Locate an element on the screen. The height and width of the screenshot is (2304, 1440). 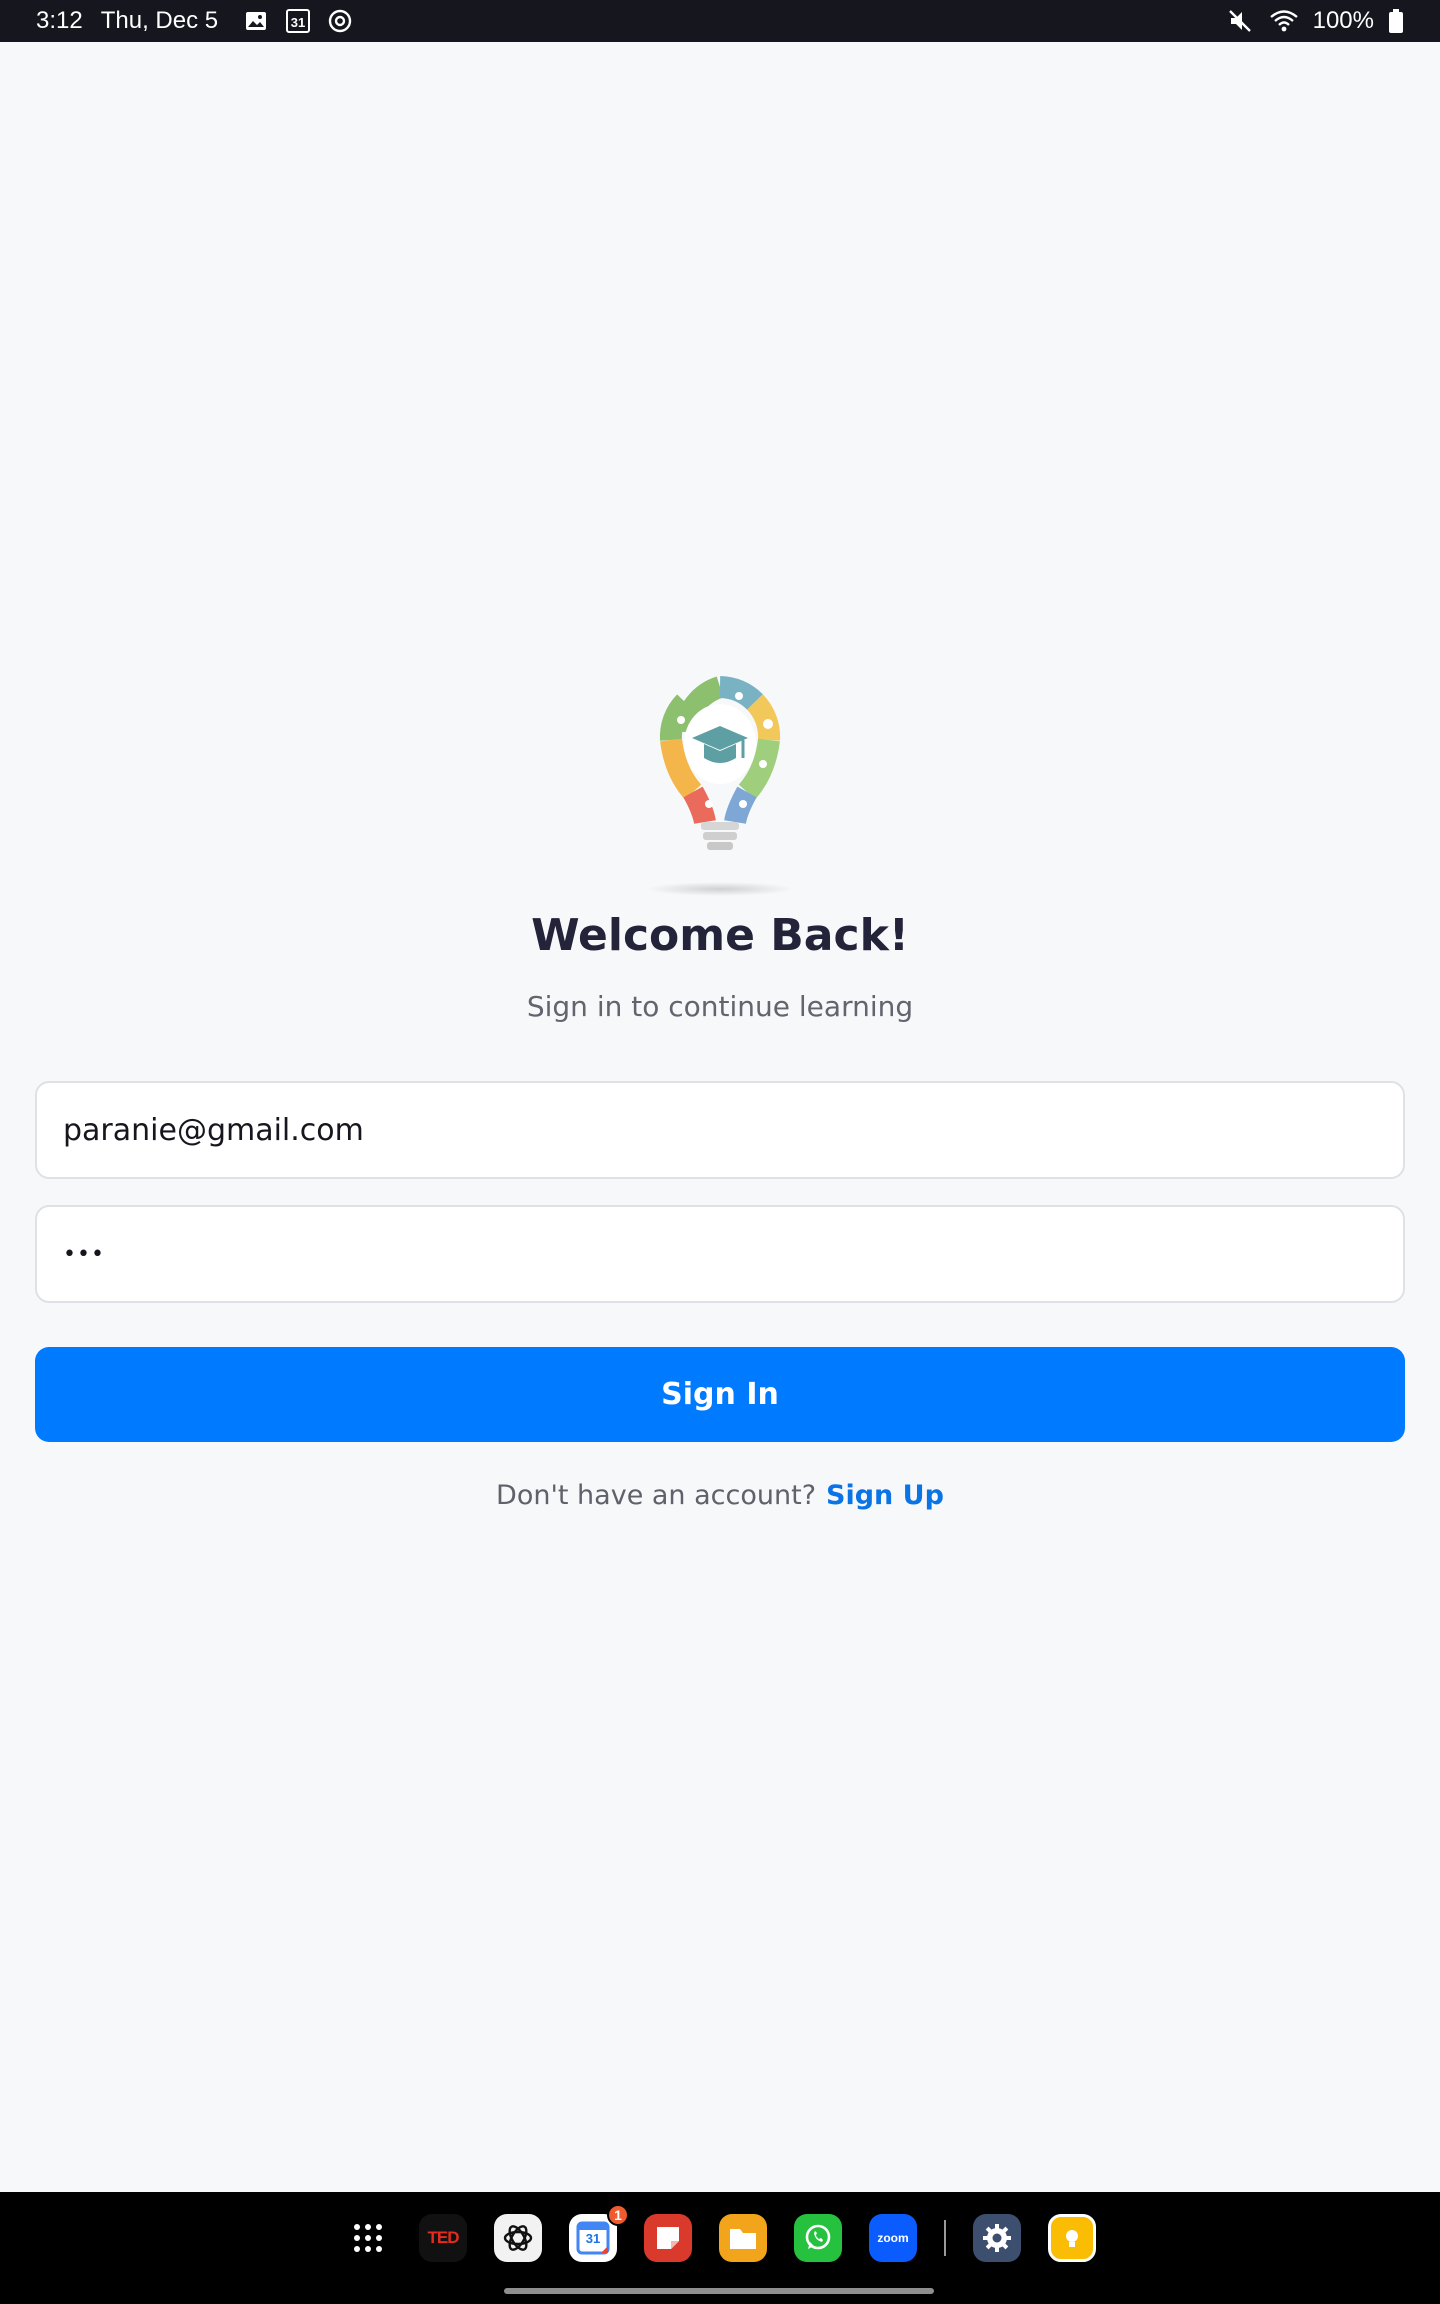
battery-percent: 100% is located at coordinates (1343, 20).